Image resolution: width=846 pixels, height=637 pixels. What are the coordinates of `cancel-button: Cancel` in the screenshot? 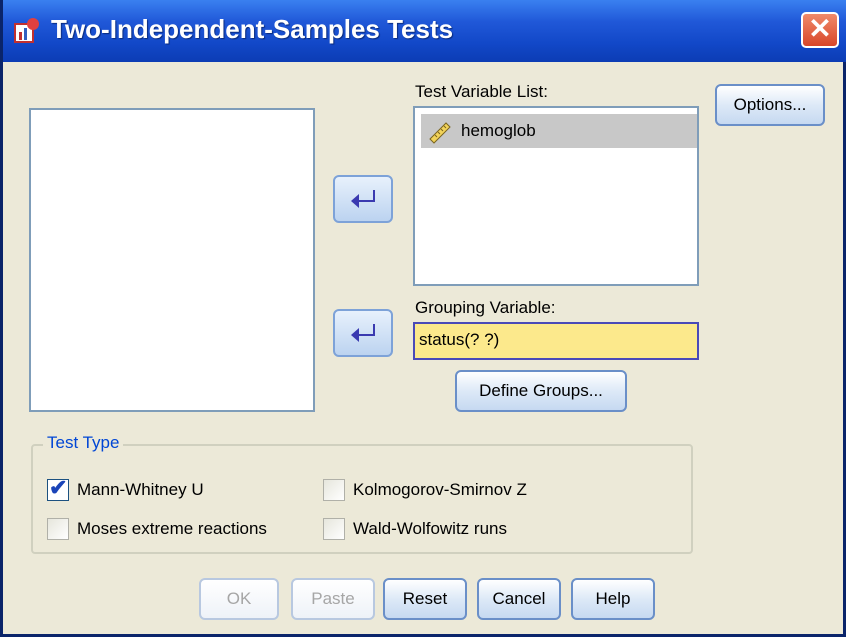 It's located at (519, 599).